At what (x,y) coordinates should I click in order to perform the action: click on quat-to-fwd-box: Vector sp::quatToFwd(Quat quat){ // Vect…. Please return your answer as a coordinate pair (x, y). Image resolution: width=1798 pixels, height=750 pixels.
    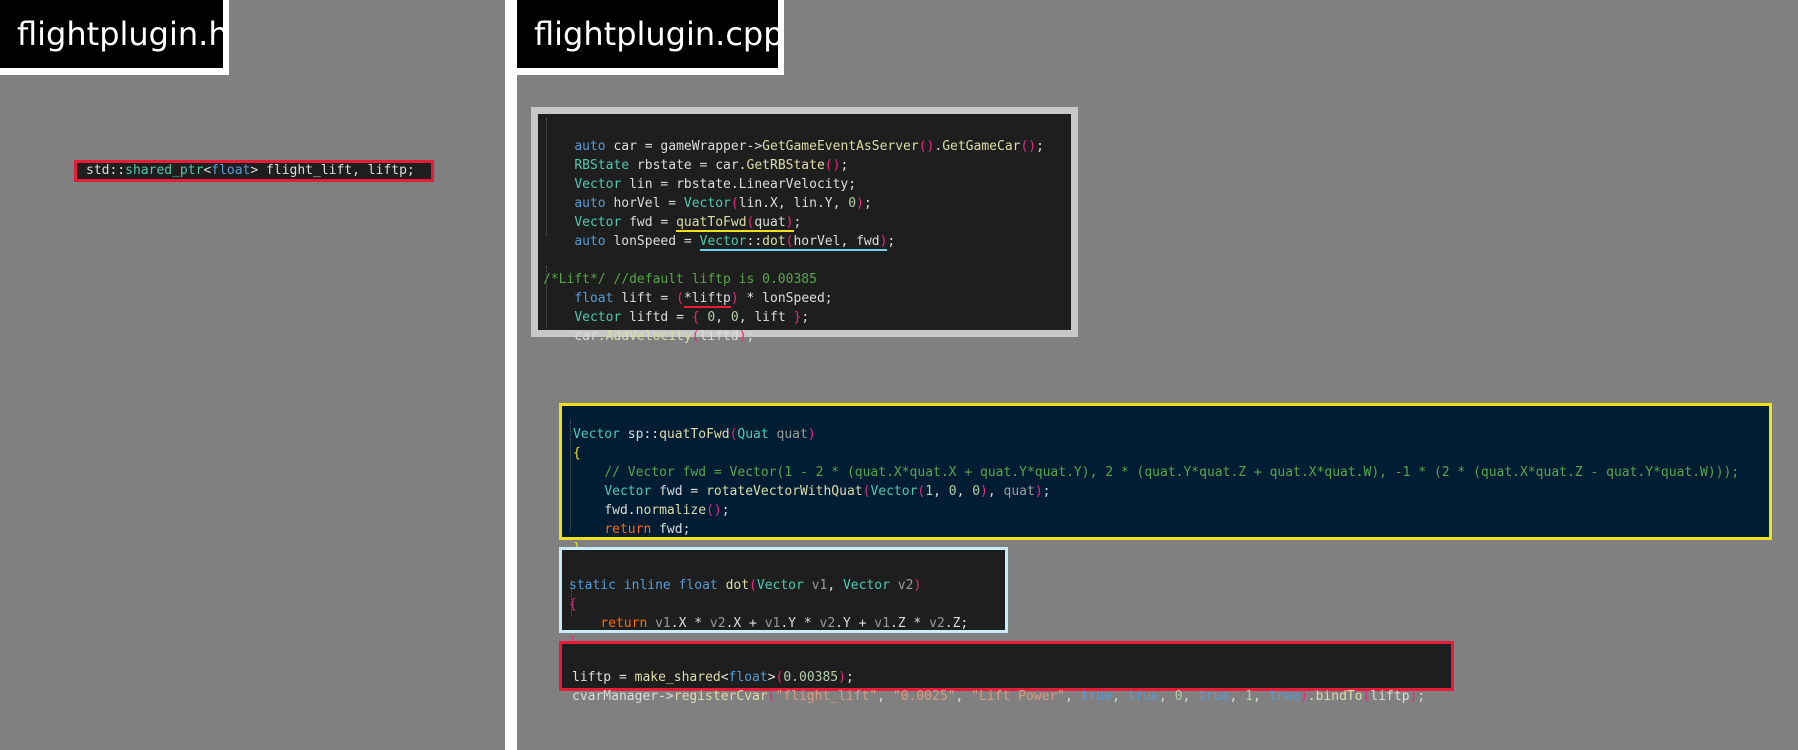
    Looking at the image, I should click on (1165, 479).